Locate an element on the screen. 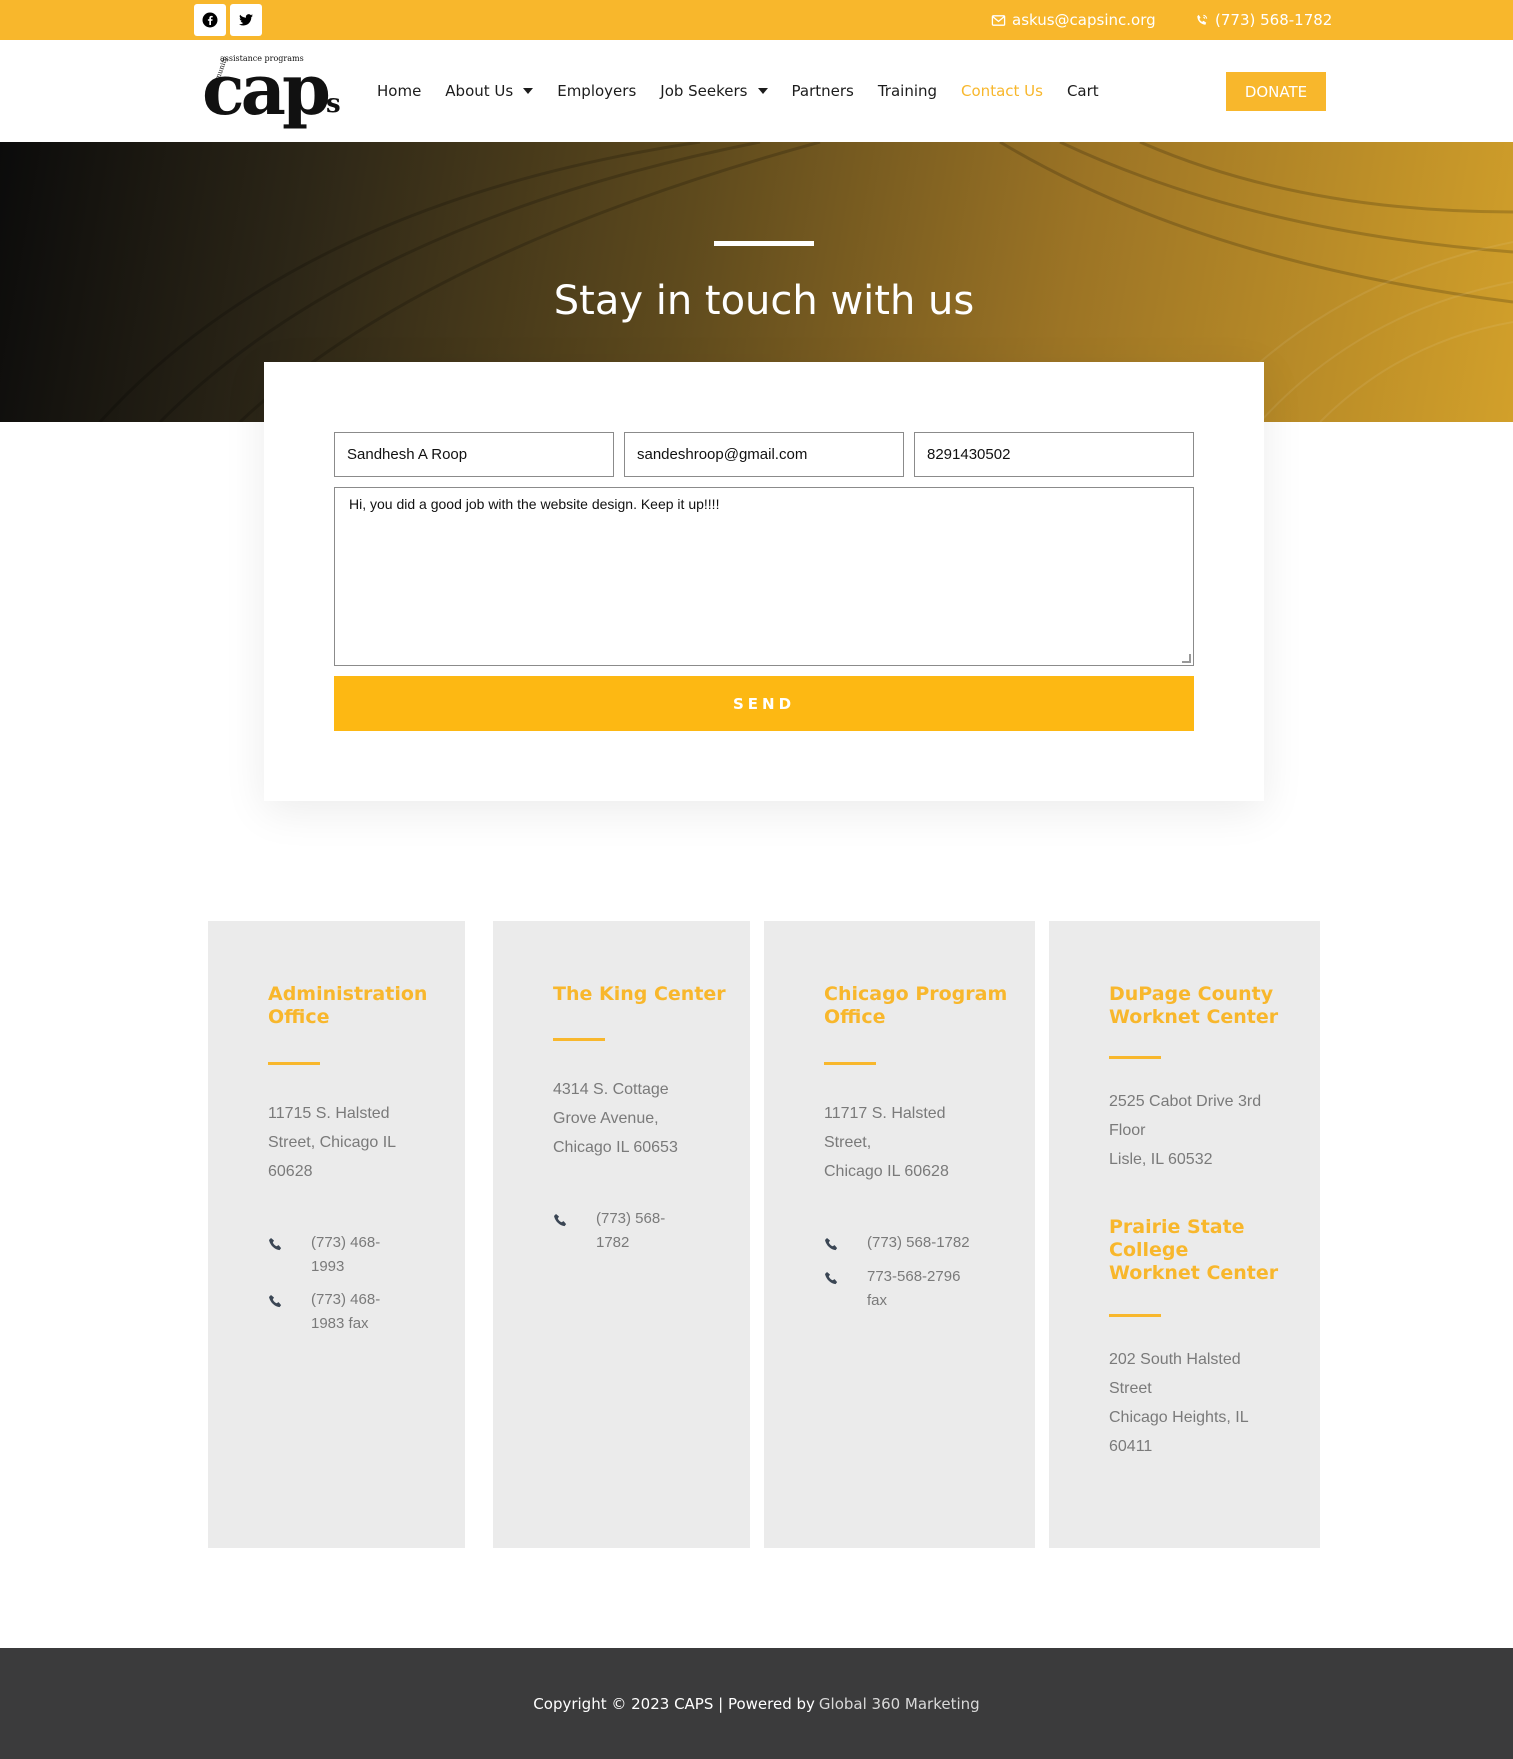  nav-employers: Employers is located at coordinates (596, 91).